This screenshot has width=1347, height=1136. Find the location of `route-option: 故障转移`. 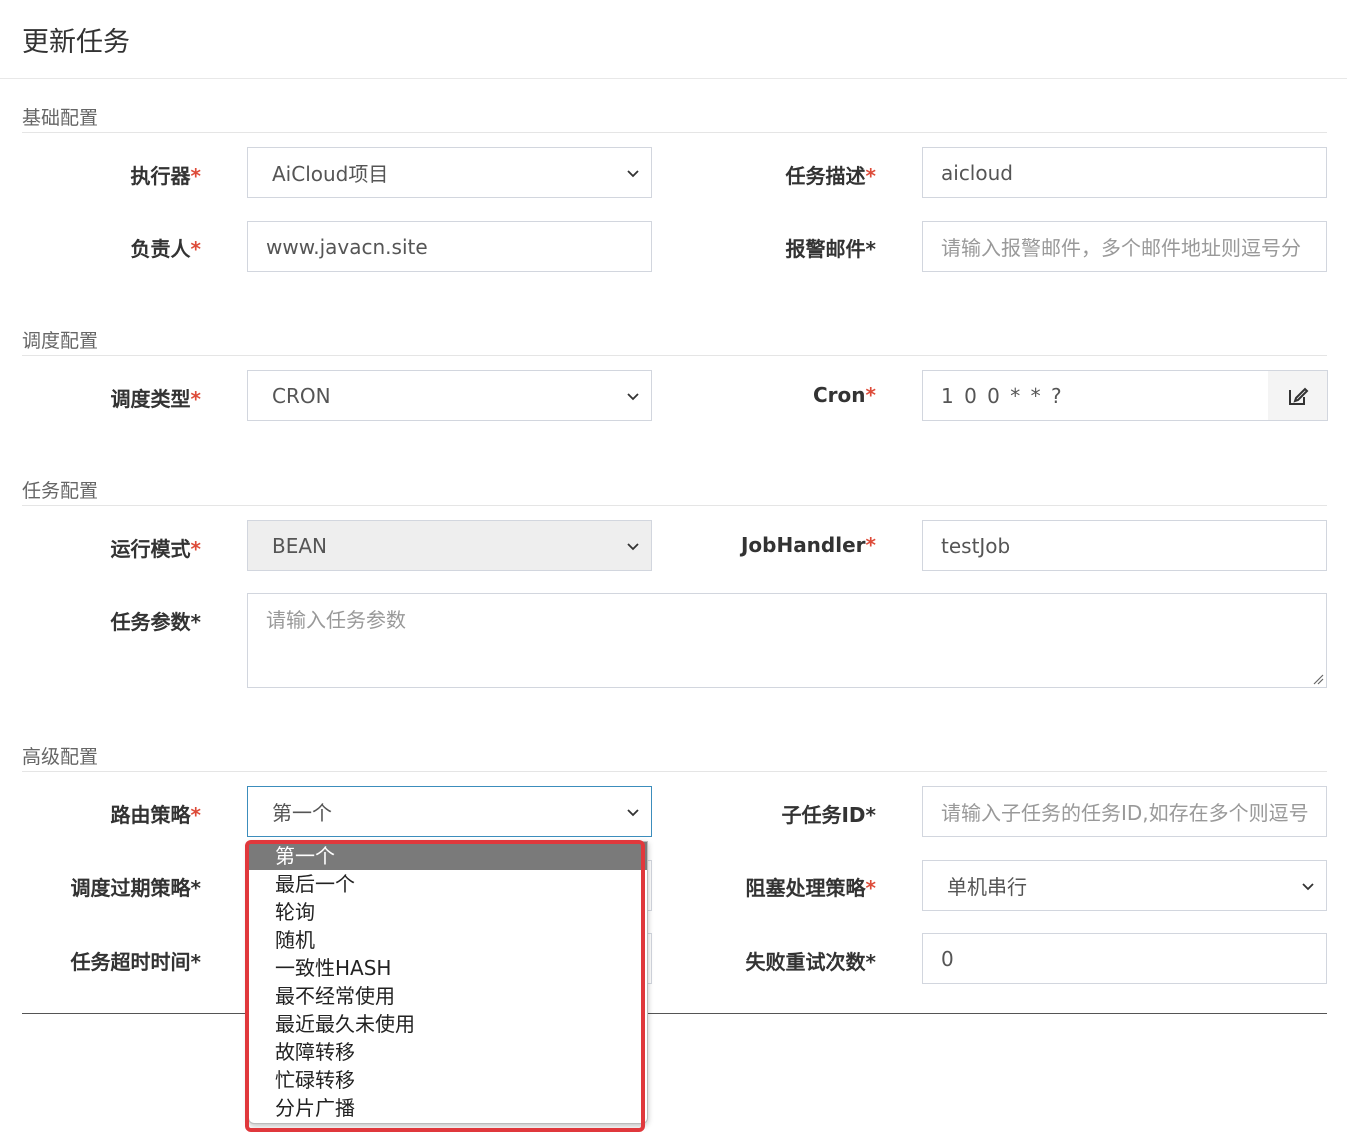

route-option: 故障转移 is located at coordinates (448, 1052).